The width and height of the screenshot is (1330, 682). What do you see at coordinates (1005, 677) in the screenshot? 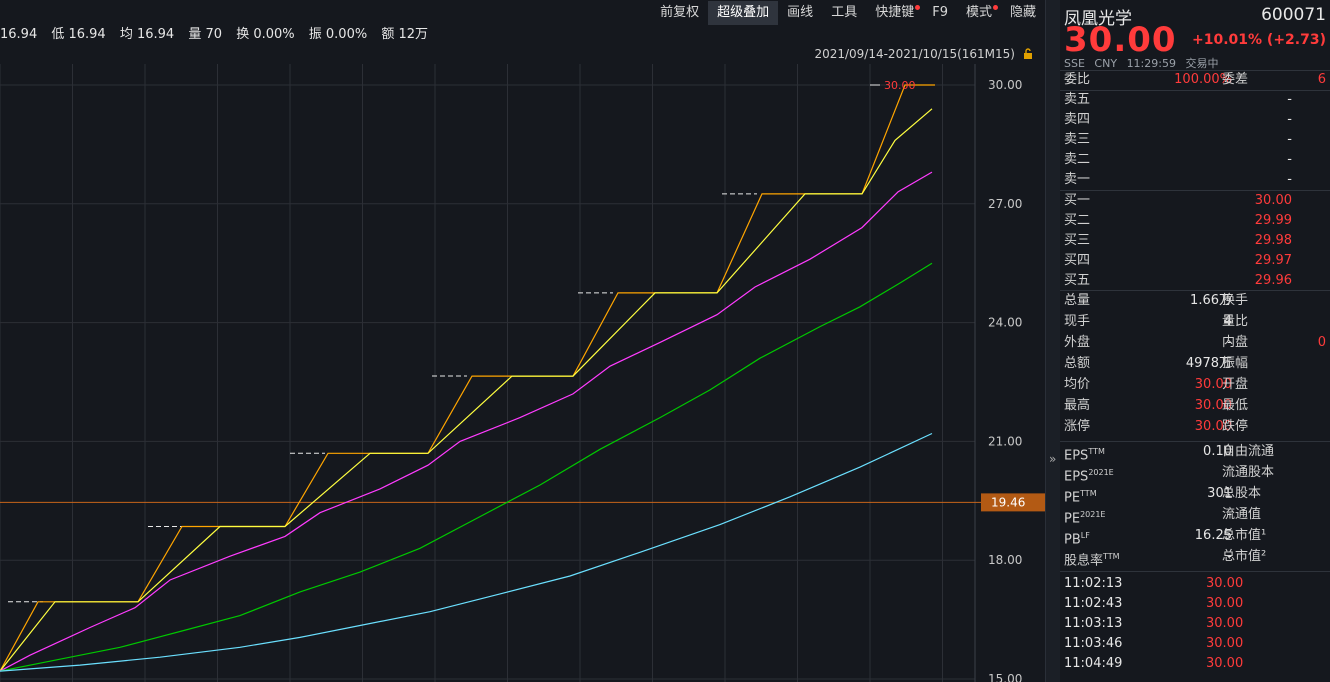
I see `y-tick-label: 15.00` at bounding box center [1005, 677].